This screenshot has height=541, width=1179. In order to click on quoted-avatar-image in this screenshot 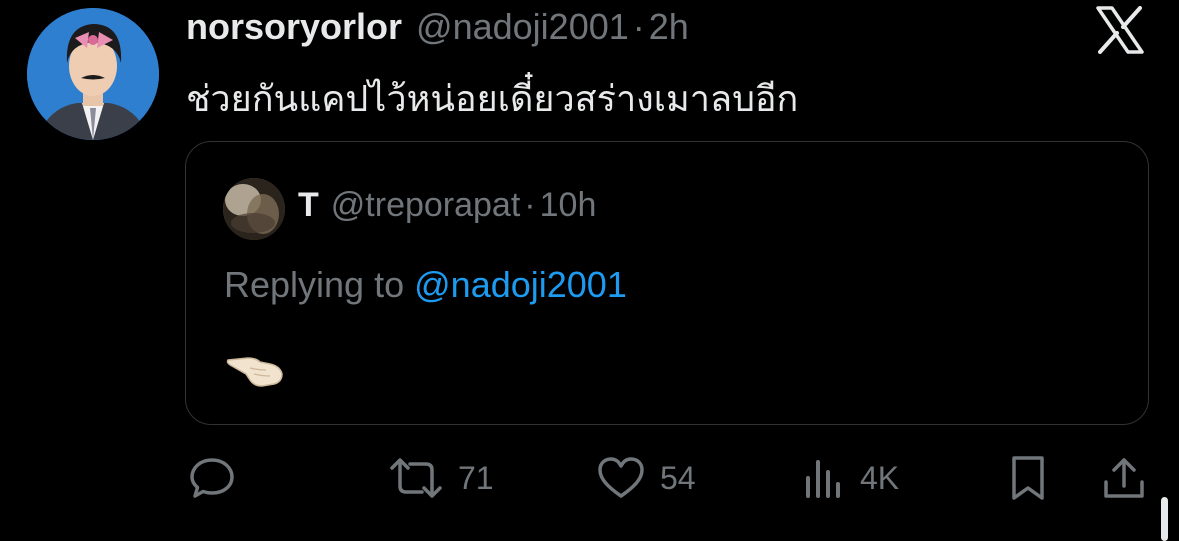, I will do `click(254, 209)`.